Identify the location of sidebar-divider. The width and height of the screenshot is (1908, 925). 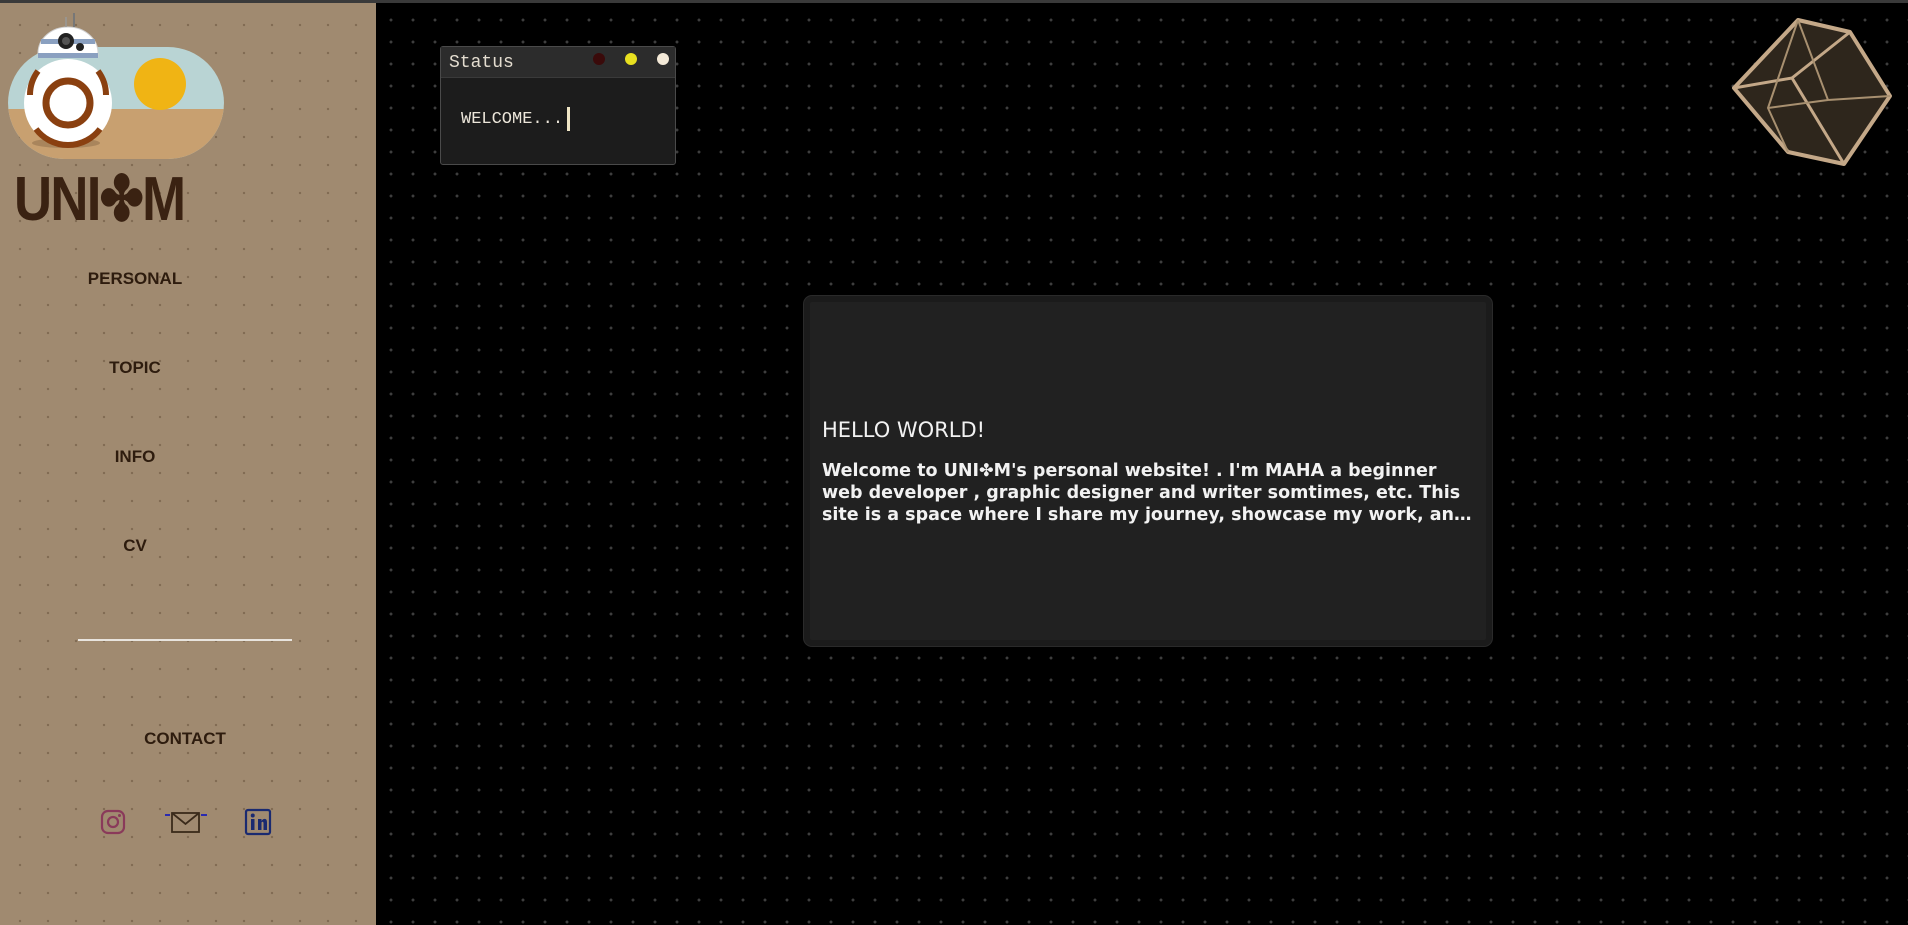
(185, 640).